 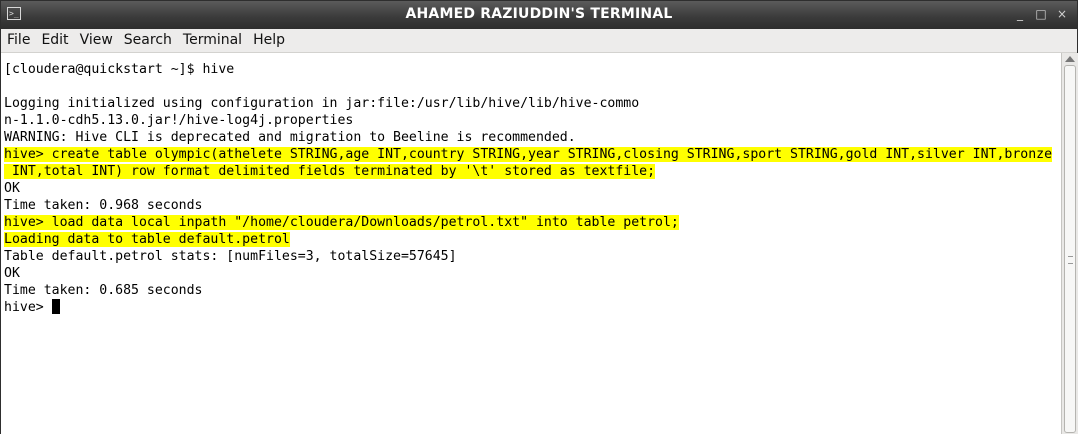 I want to click on terminal-line: Time taken: 0.968 seconds, so click(x=103, y=205).